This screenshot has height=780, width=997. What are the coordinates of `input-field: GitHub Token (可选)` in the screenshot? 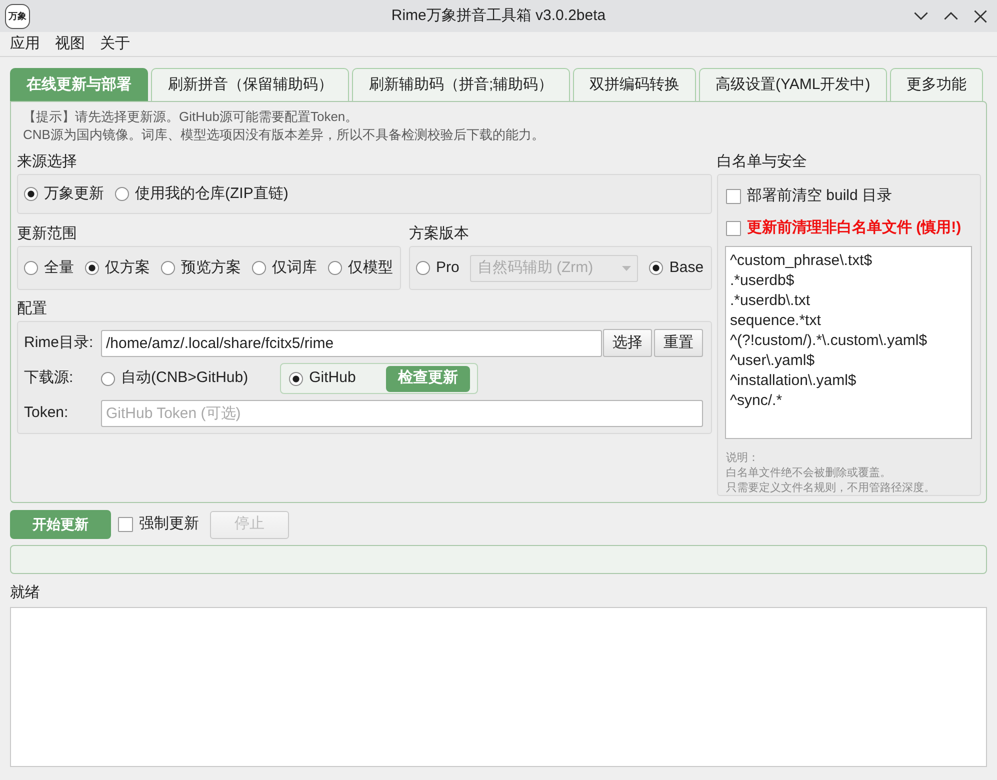 It's located at (402, 413).